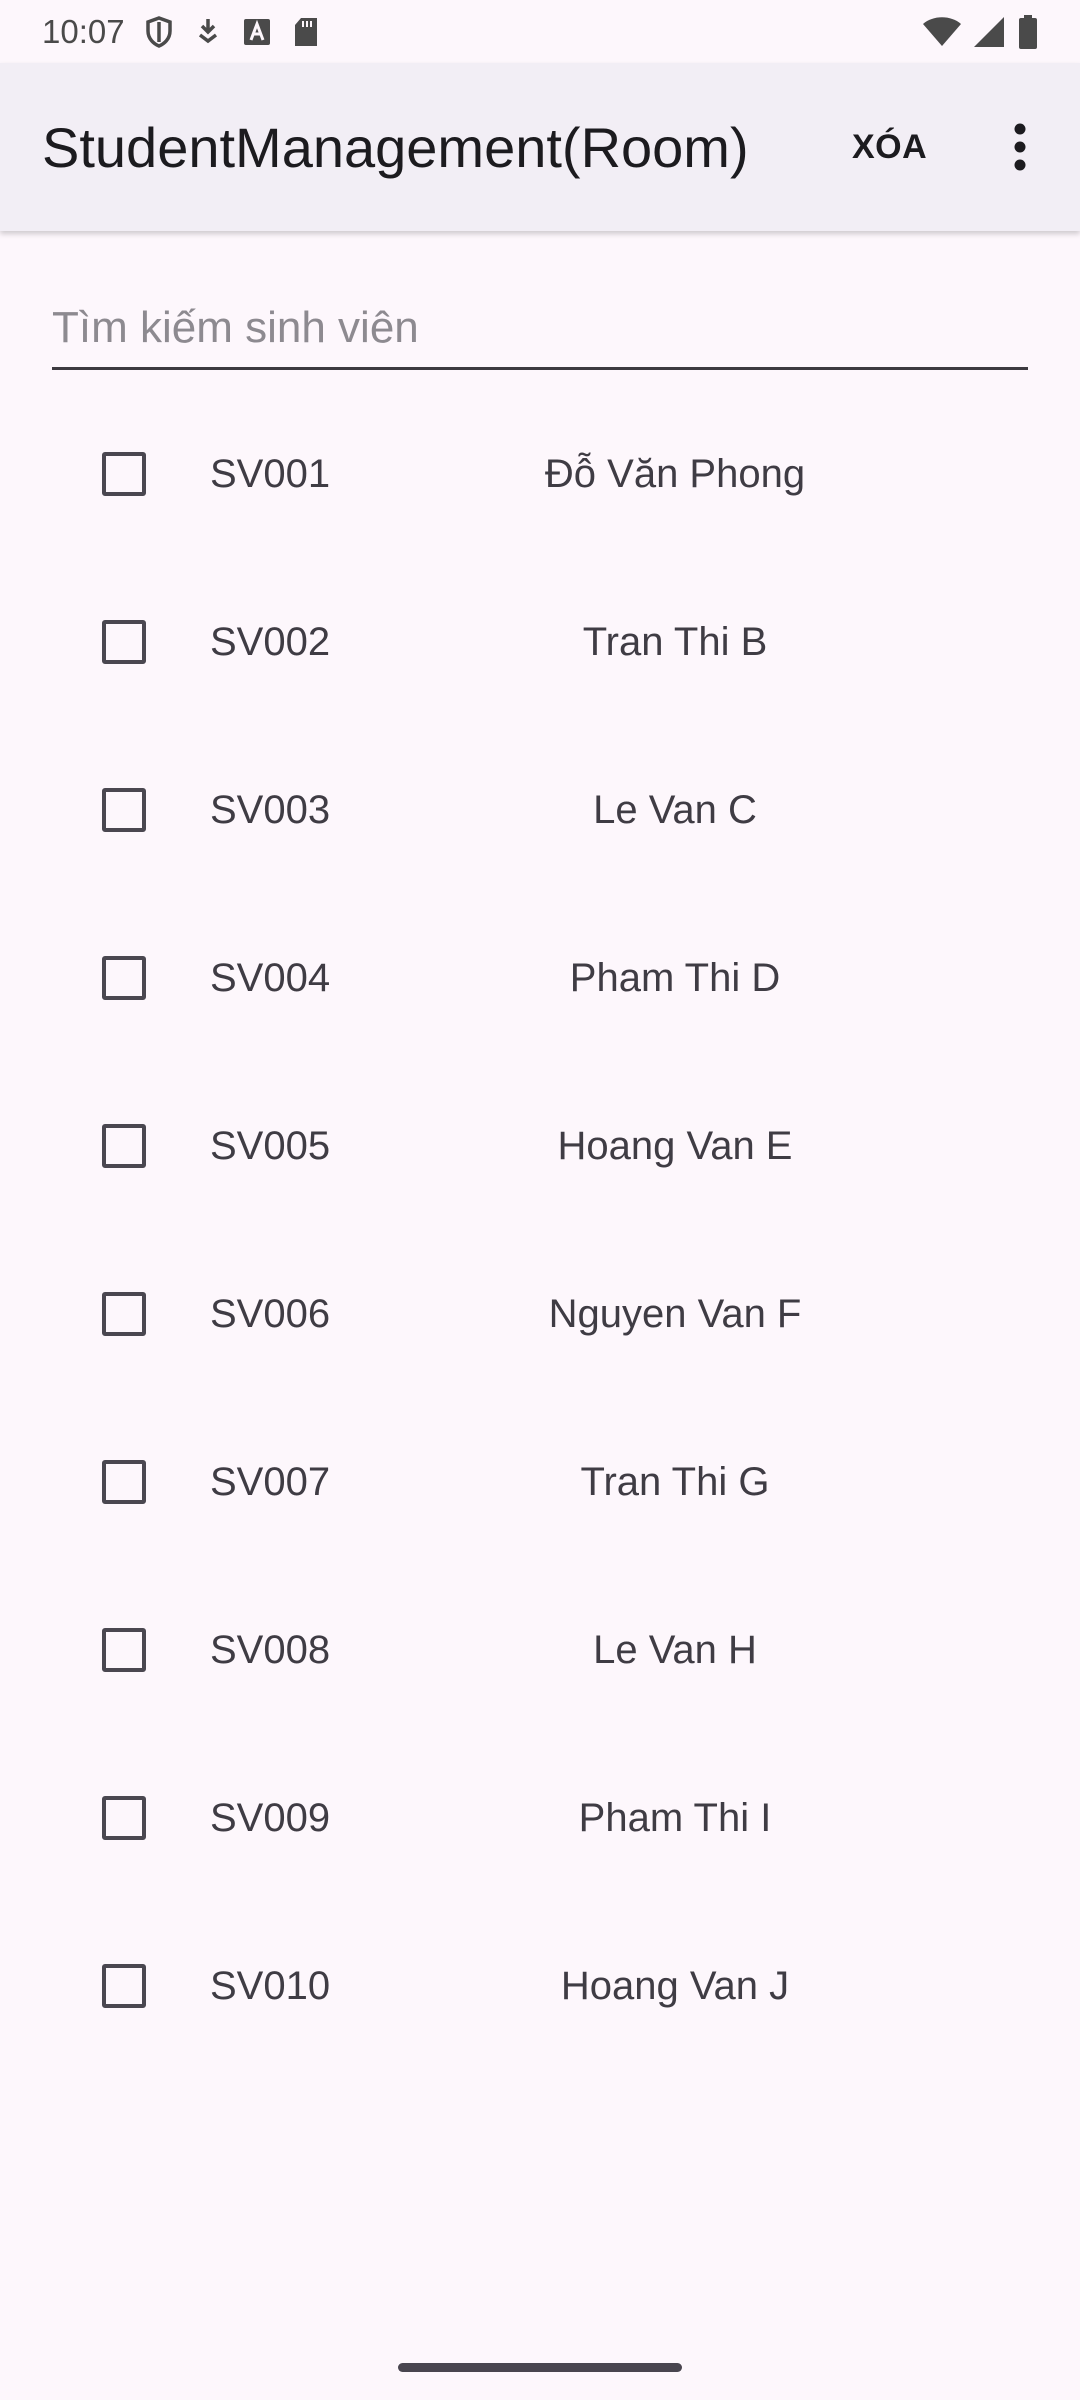 This screenshot has width=1080, height=2400. What do you see at coordinates (675, 642) in the screenshot?
I see `student-name: Tran Thi B` at bounding box center [675, 642].